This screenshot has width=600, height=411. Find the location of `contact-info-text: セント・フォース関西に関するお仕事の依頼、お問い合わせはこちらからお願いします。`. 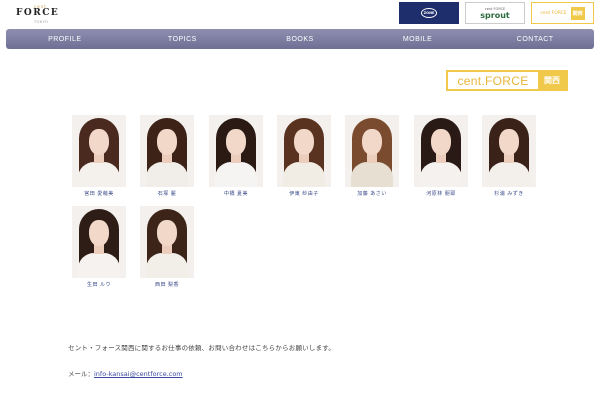

contact-info-text: セント・フォース関西に関するお仕事の依頼、お問い合わせはこちらからお願いします。 is located at coordinates (202, 348).